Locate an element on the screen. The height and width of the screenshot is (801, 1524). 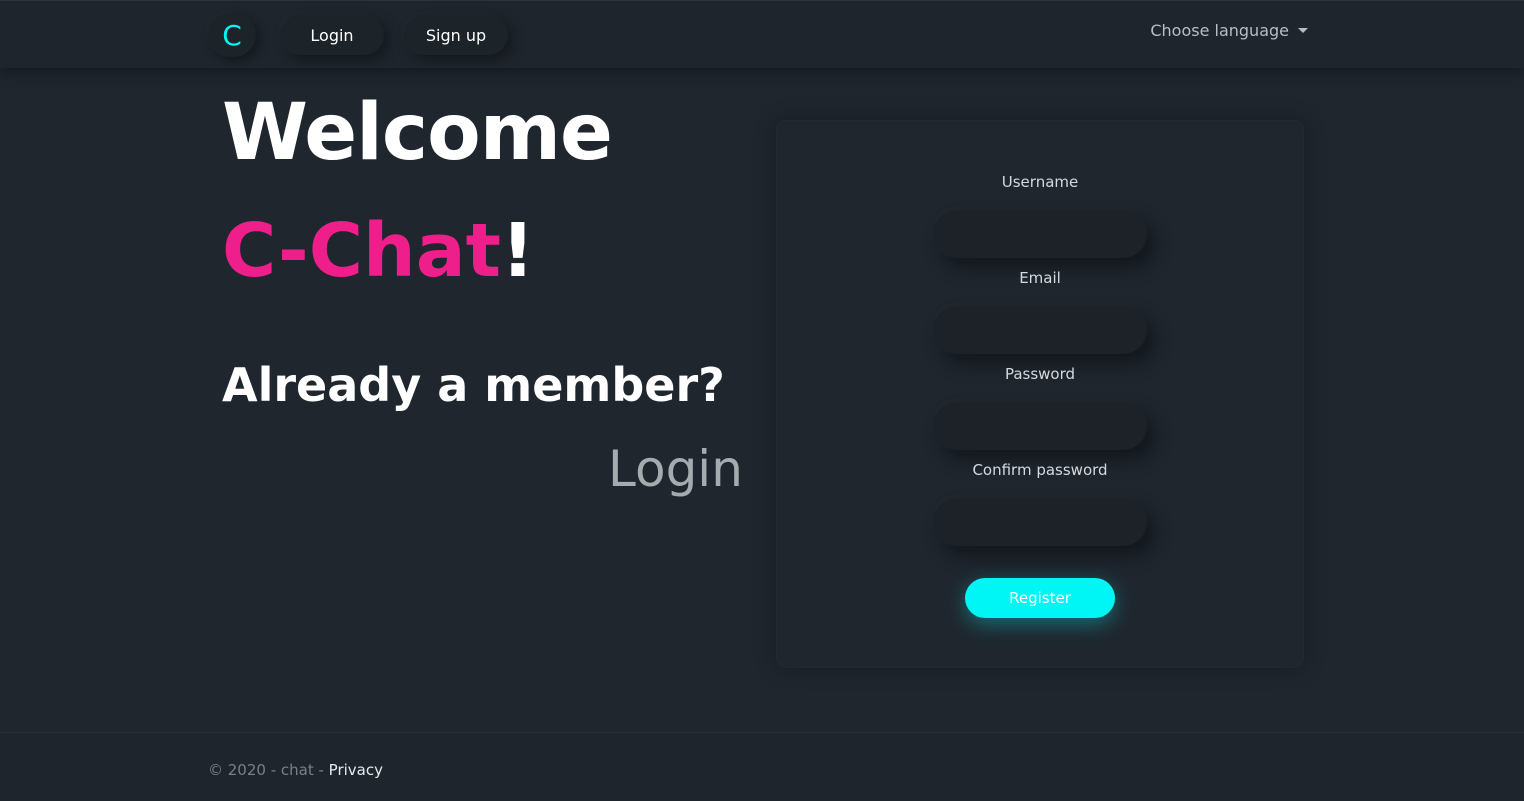
brand-logo: C is located at coordinates (232, 35).